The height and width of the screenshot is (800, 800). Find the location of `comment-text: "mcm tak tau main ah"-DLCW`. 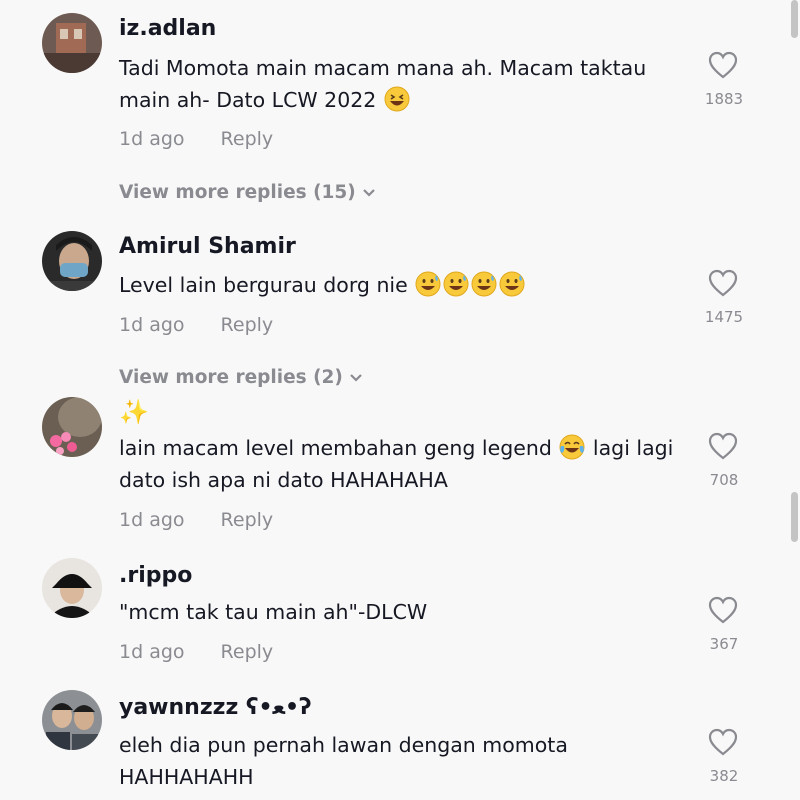

comment-text: "mcm tak tau main ah"-DLCW is located at coordinates (273, 612).